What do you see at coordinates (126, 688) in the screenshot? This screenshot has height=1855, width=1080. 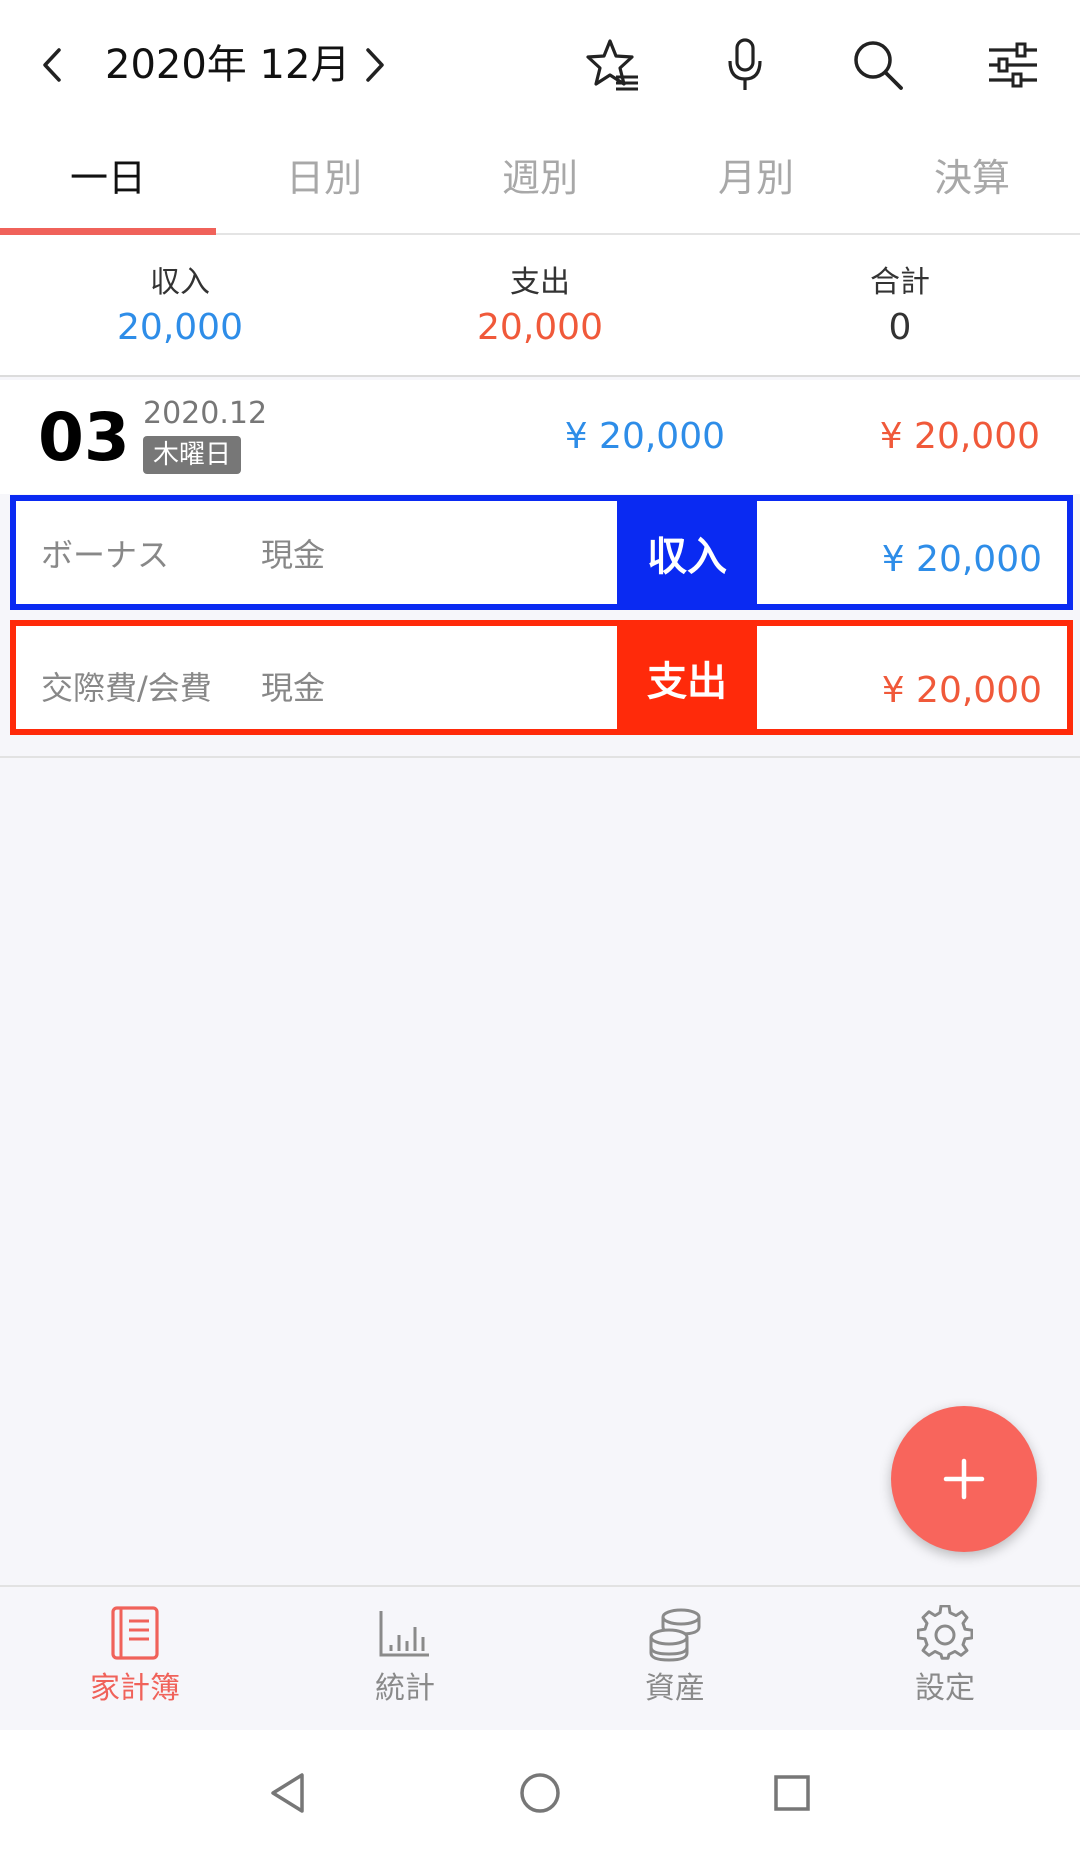 I see `transaction-category: 交際費/会費` at bounding box center [126, 688].